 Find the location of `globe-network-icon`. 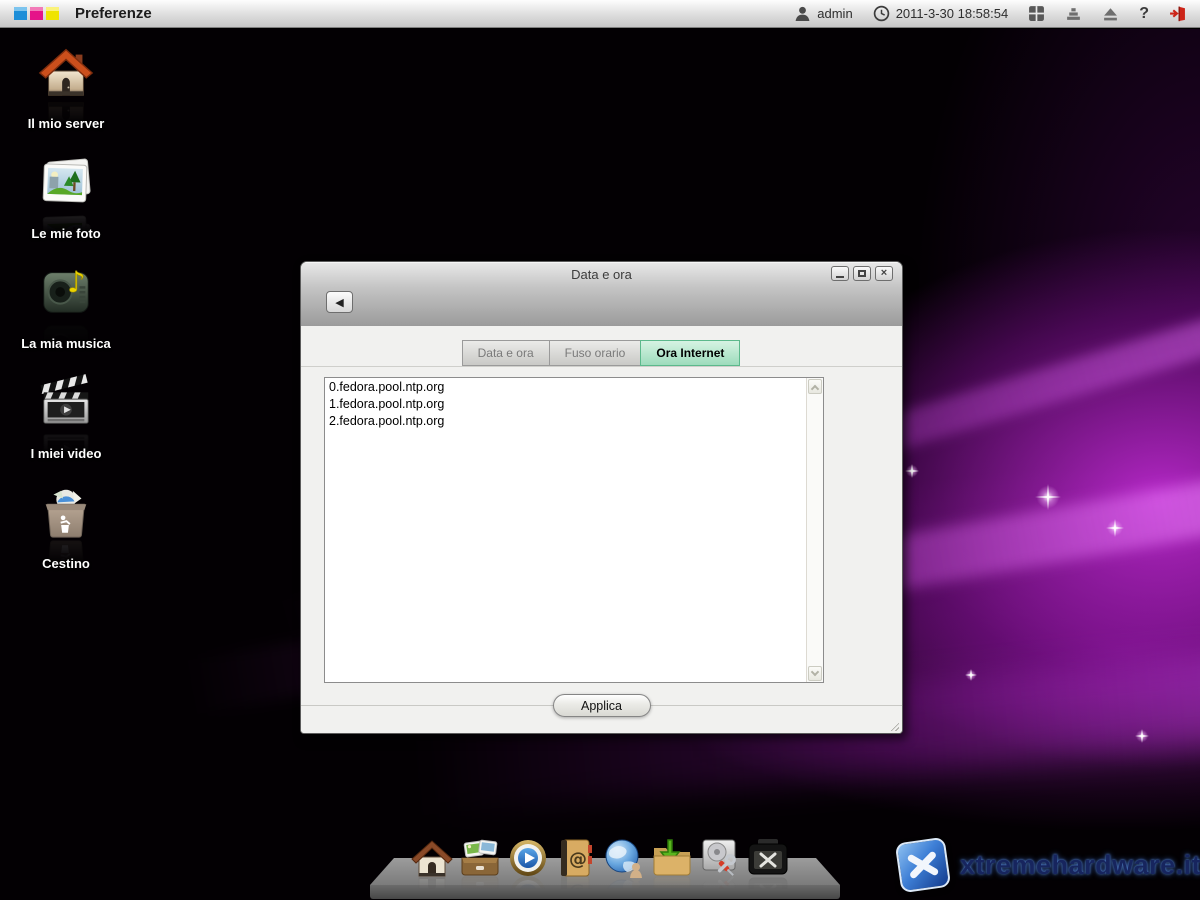

globe-network-icon is located at coordinates (623, 858).